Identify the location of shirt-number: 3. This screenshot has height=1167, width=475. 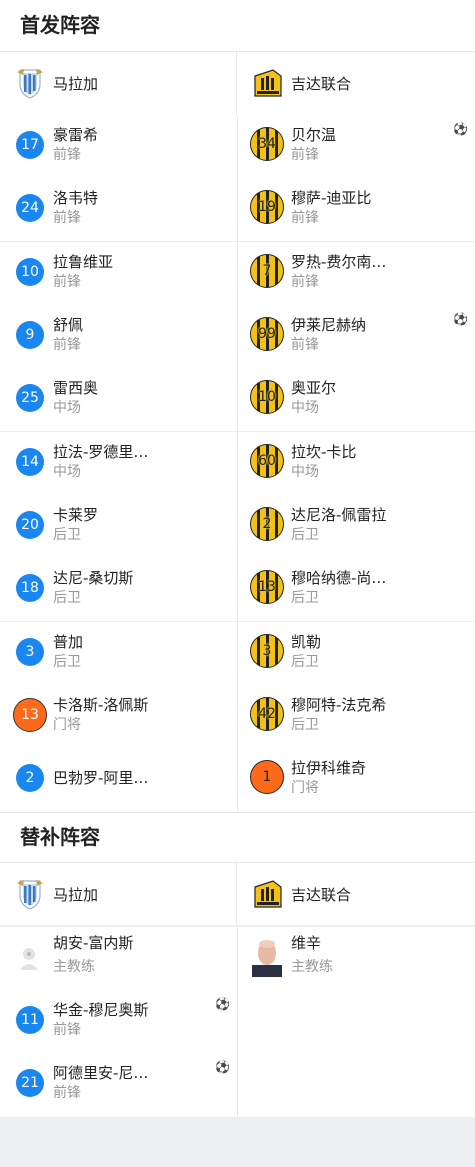
(267, 651).